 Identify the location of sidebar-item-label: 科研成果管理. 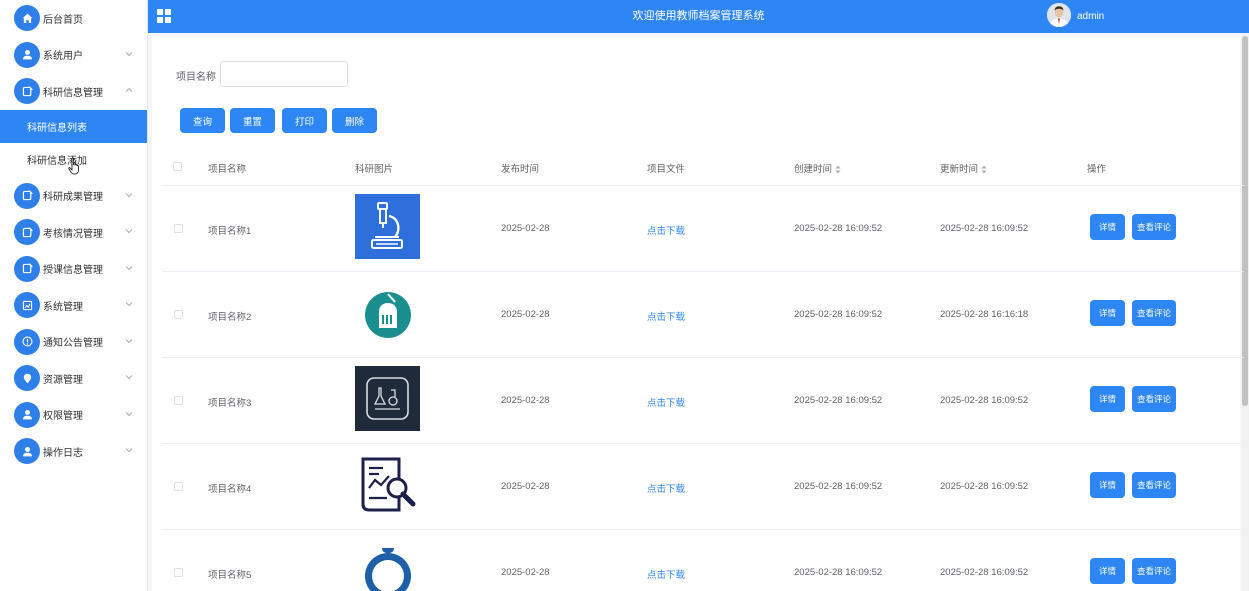
(73, 198).